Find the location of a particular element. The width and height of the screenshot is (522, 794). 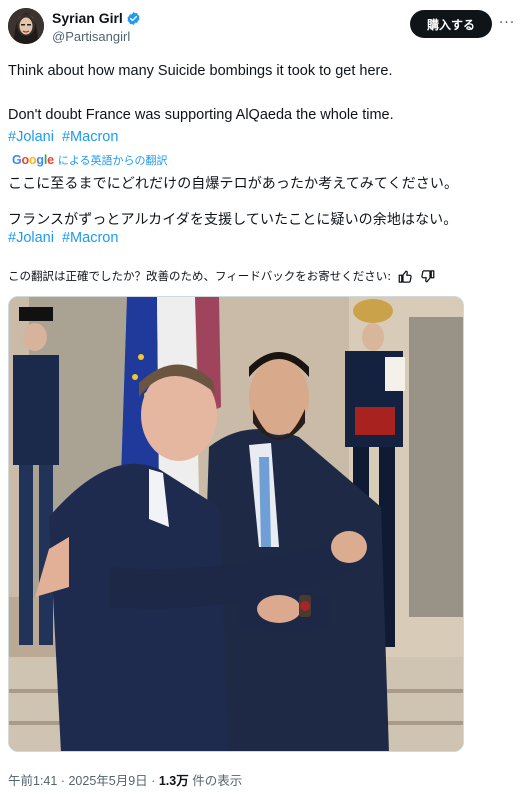

tweet-hashtags: #Jolani #Macron is located at coordinates (65, 137).